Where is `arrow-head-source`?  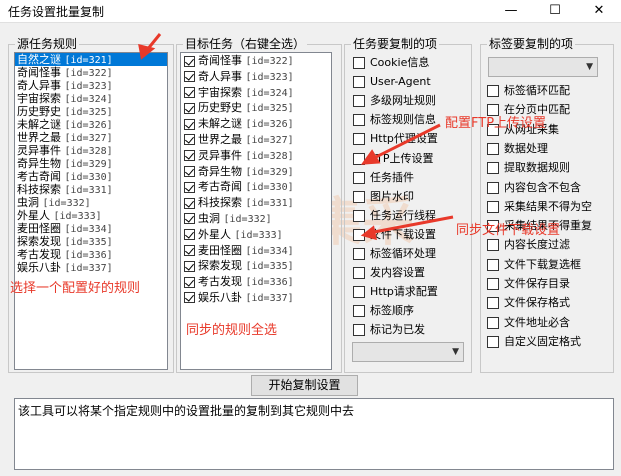
arrow-head-source is located at coordinates (147, 51).